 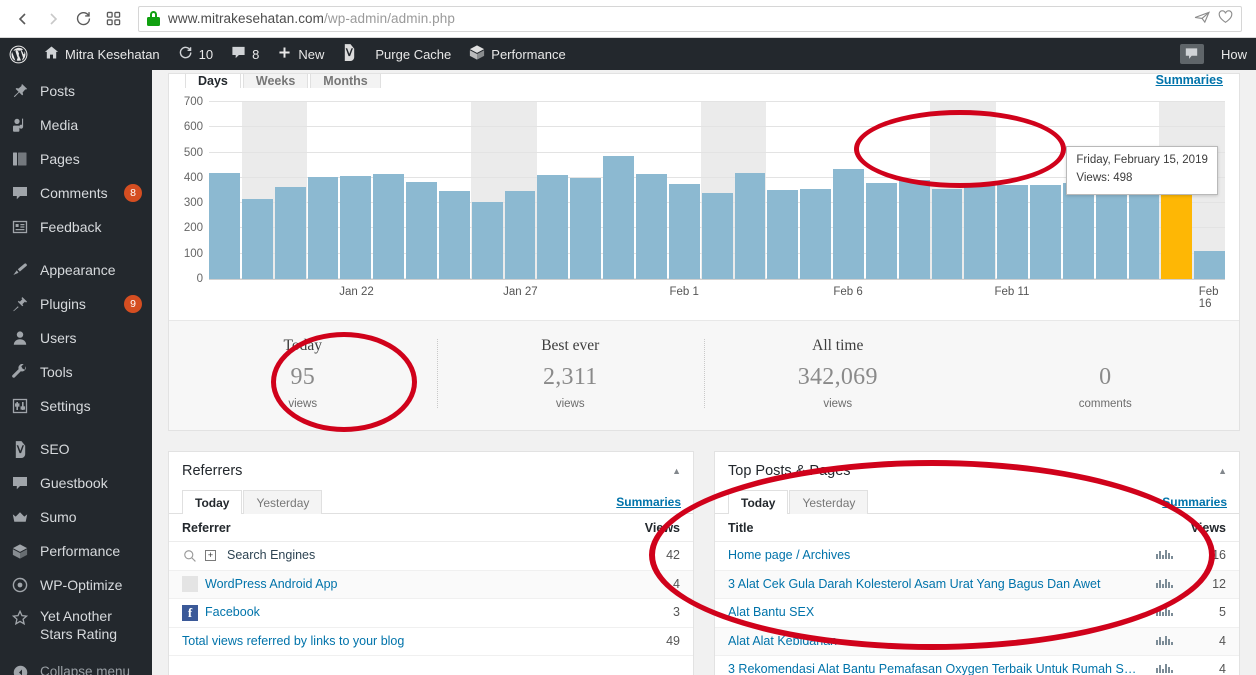 I want to click on referrer-label: Facebook, so click(x=232, y=613).